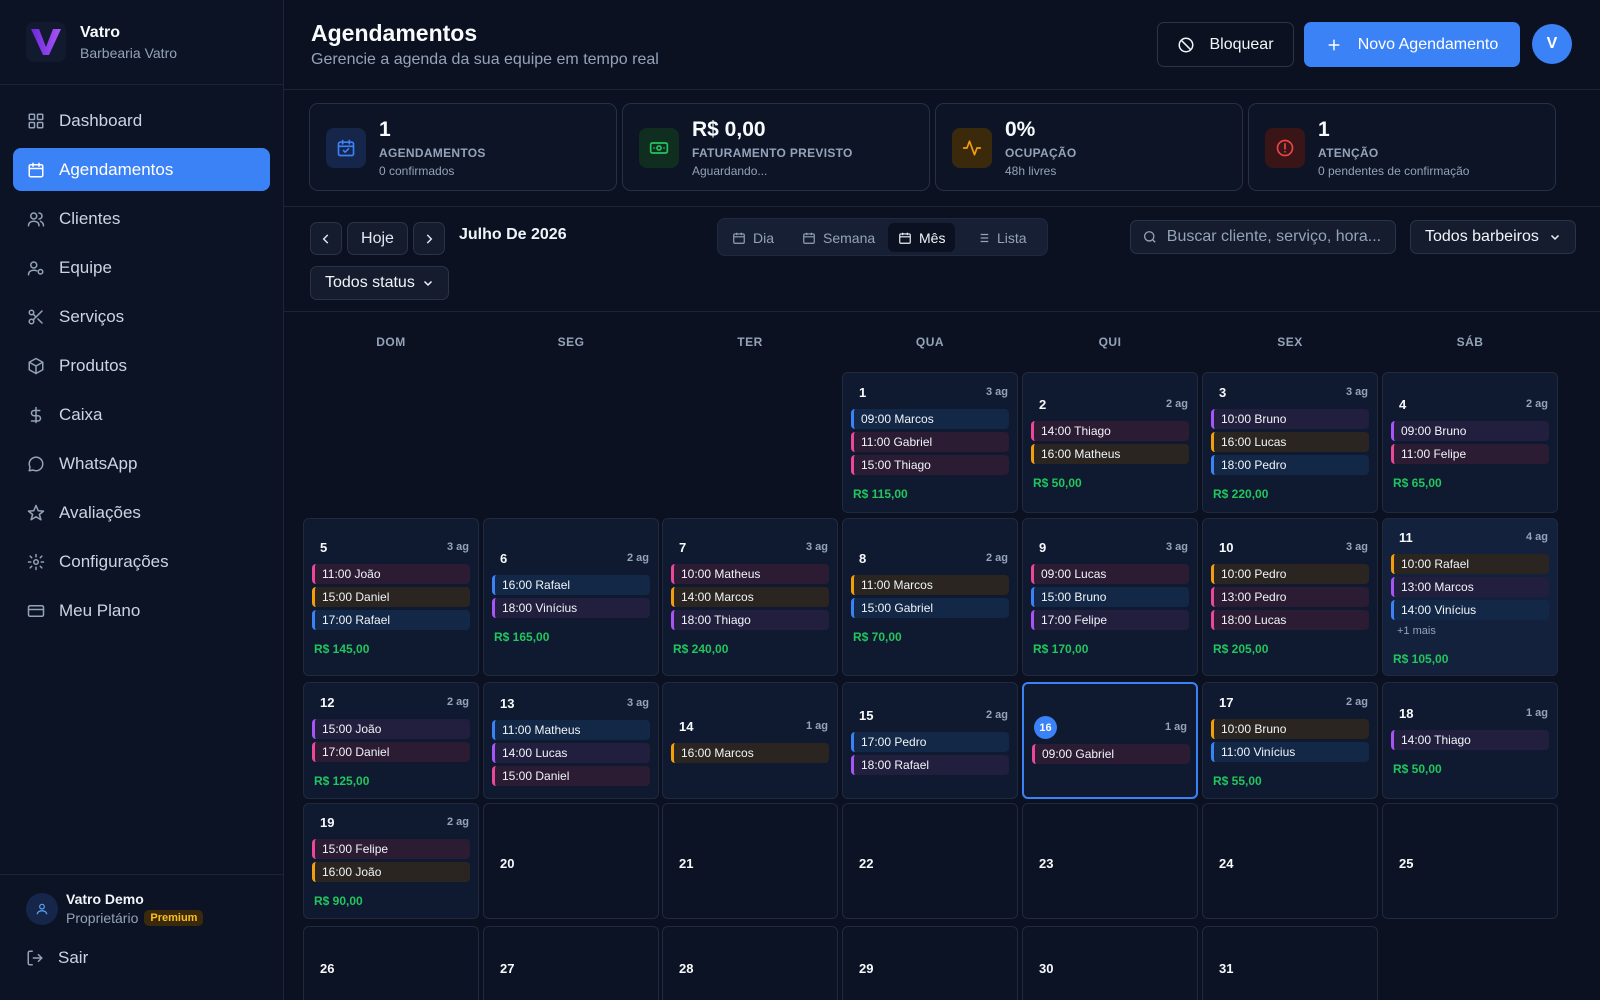 The width and height of the screenshot is (1600, 1000). Describe the element at coordinates (571, 597) in the screenshot. I see `calendar-day: 6 2 ag 16:00 Rafael 18:00 Vinícius R$ 165,00` at that location.